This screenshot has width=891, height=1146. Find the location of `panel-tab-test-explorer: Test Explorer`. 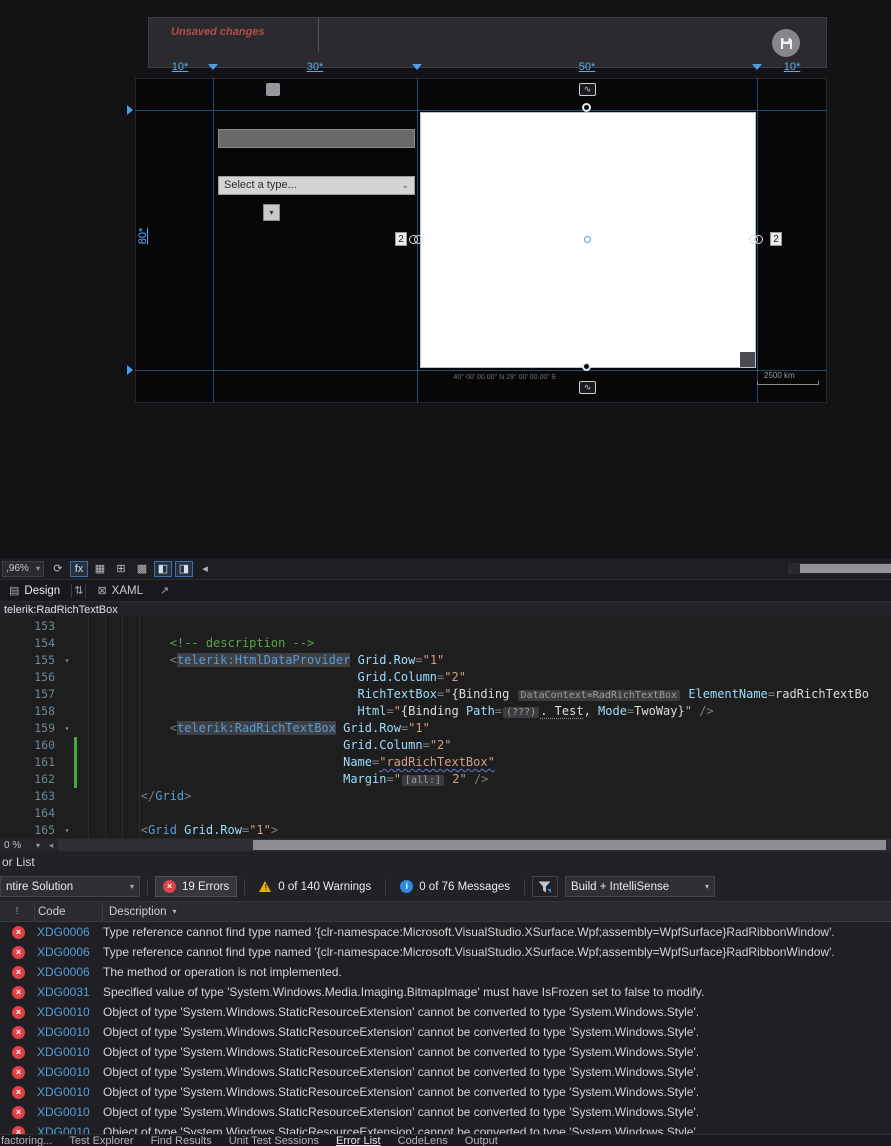

panel-tab-test-explorer: Test Explorer is located at coordinates (101, 1140).